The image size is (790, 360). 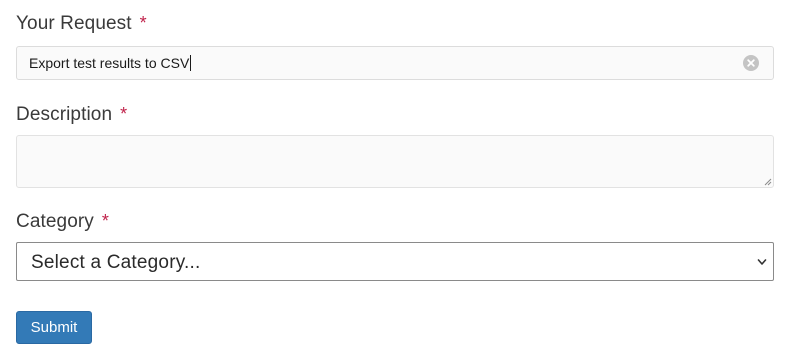 I want to click on category-required-marker: *, so click(x=105, y=221).